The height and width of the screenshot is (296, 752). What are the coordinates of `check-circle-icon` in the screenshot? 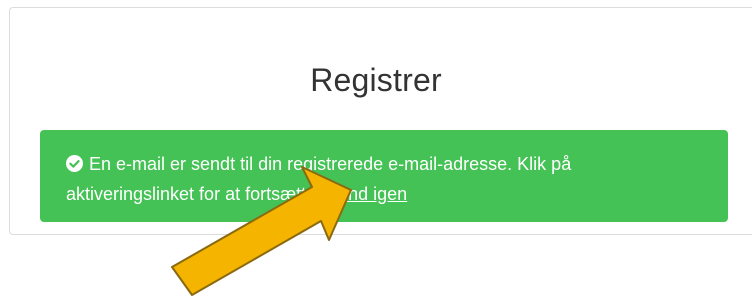 It's located at (74, 163).